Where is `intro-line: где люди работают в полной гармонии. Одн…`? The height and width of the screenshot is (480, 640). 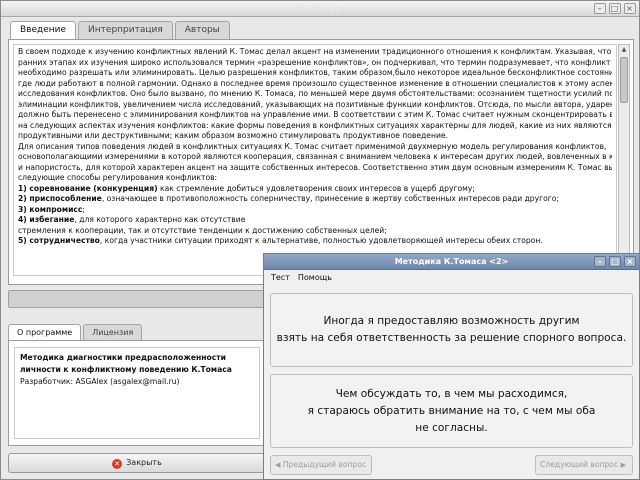 intro-line: где люди работают в полной гармонии. Одн… is located at coordinates (315, 84).